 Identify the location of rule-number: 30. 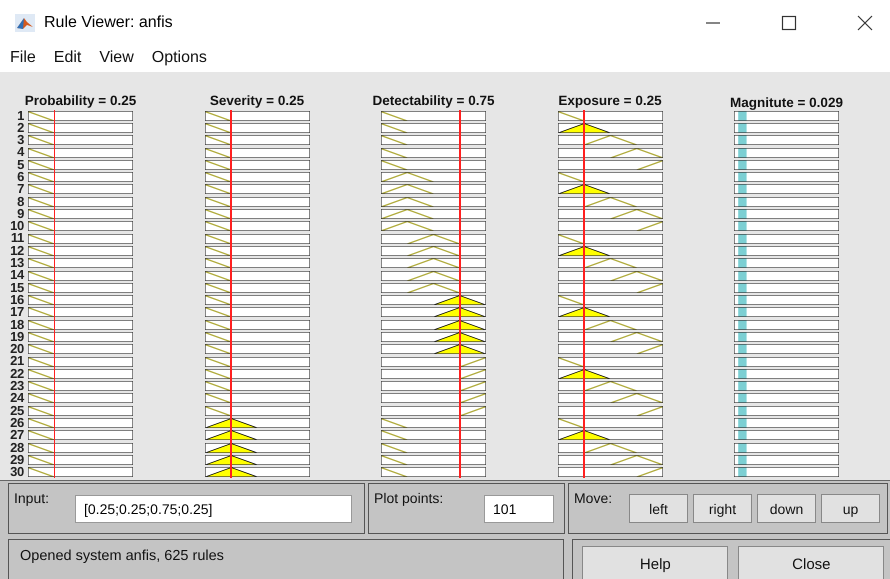
(16, 472).